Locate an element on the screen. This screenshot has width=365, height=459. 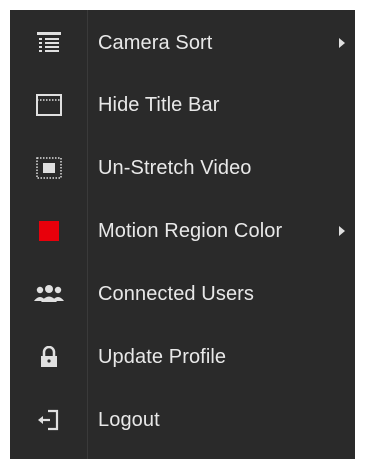
unstretch-icon is located at coordinates (49, 168).